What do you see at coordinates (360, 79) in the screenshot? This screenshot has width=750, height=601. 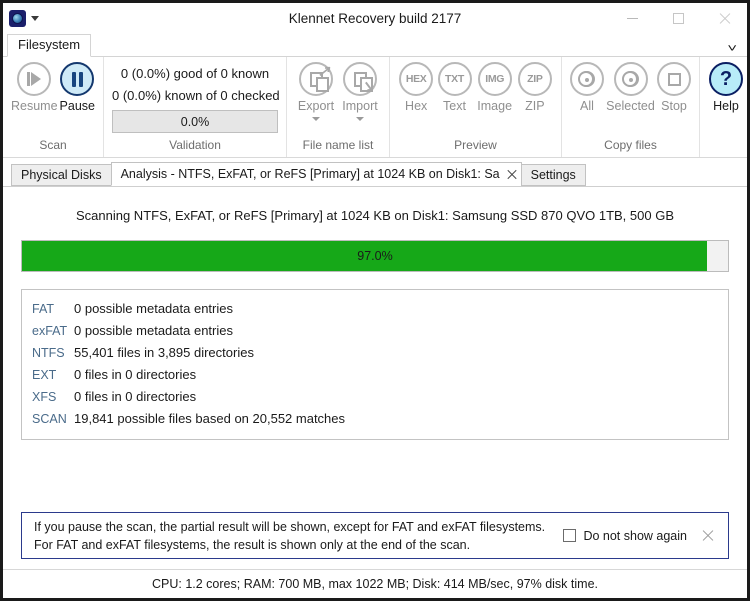 I see `import-icon: ↘` at bounding box center [360, 79].